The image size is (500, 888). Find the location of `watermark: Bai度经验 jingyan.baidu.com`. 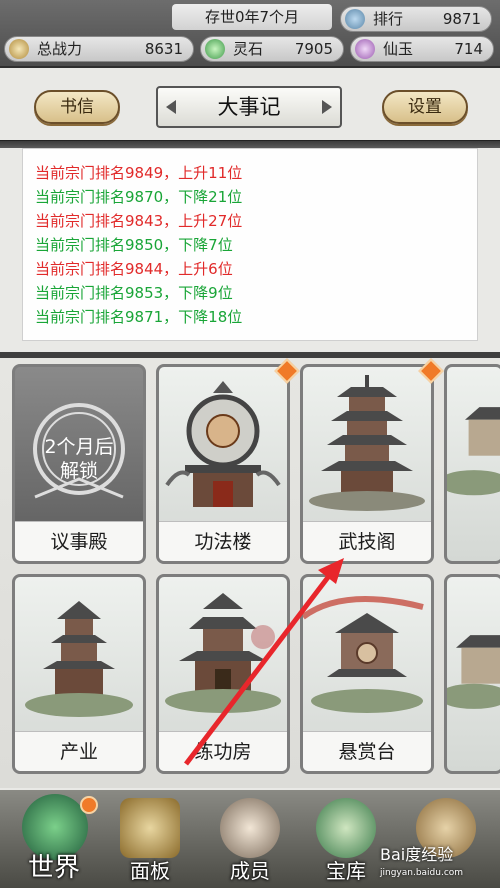

watermark: Bai度经验 jingyan.baidu.com is located at coordinates (421, 864).